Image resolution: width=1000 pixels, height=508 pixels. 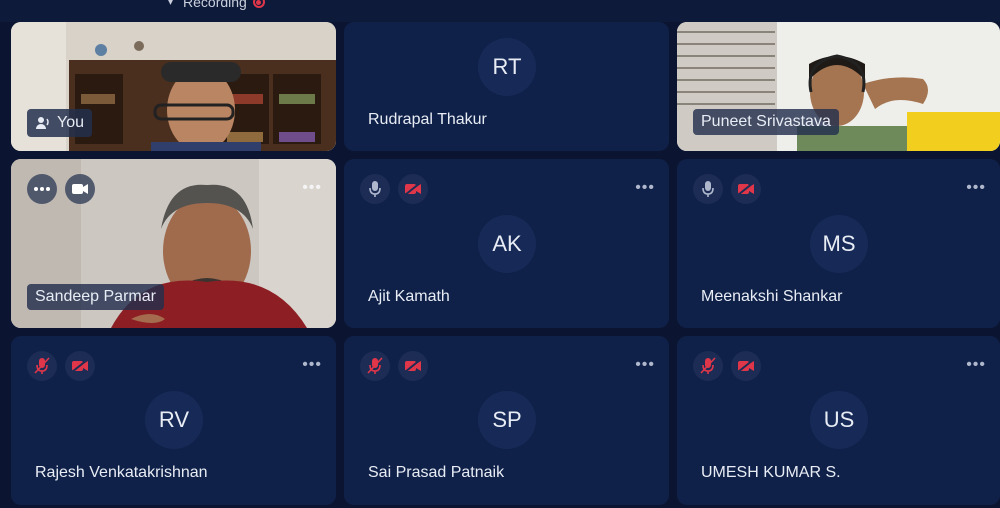 I want to click on avatar: US, so click(x=839, y=420).